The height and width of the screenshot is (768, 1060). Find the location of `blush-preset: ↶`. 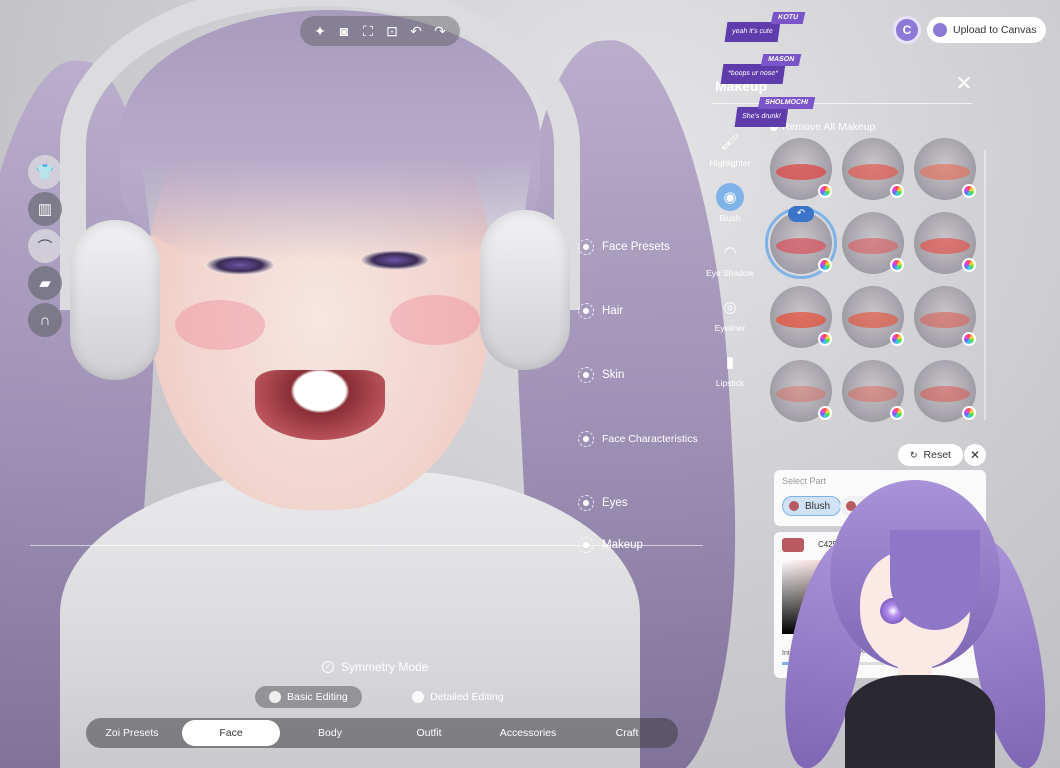

blush-preset: ↶ is located at coordinates (801, 242).